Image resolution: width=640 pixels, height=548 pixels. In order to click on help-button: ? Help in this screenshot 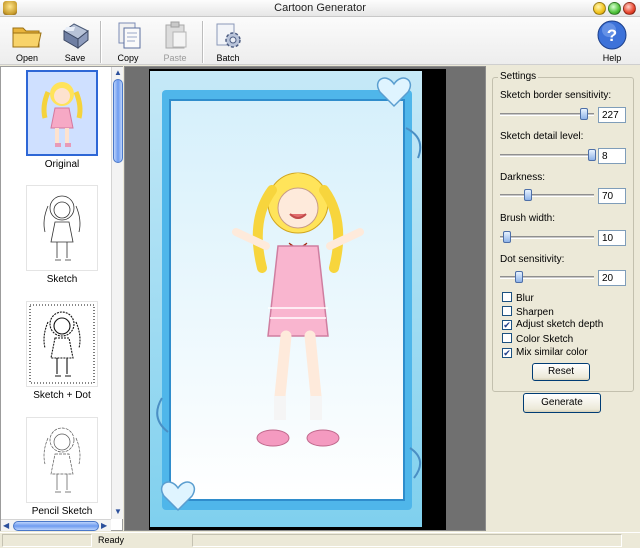, I will do `click(612, 42)`.